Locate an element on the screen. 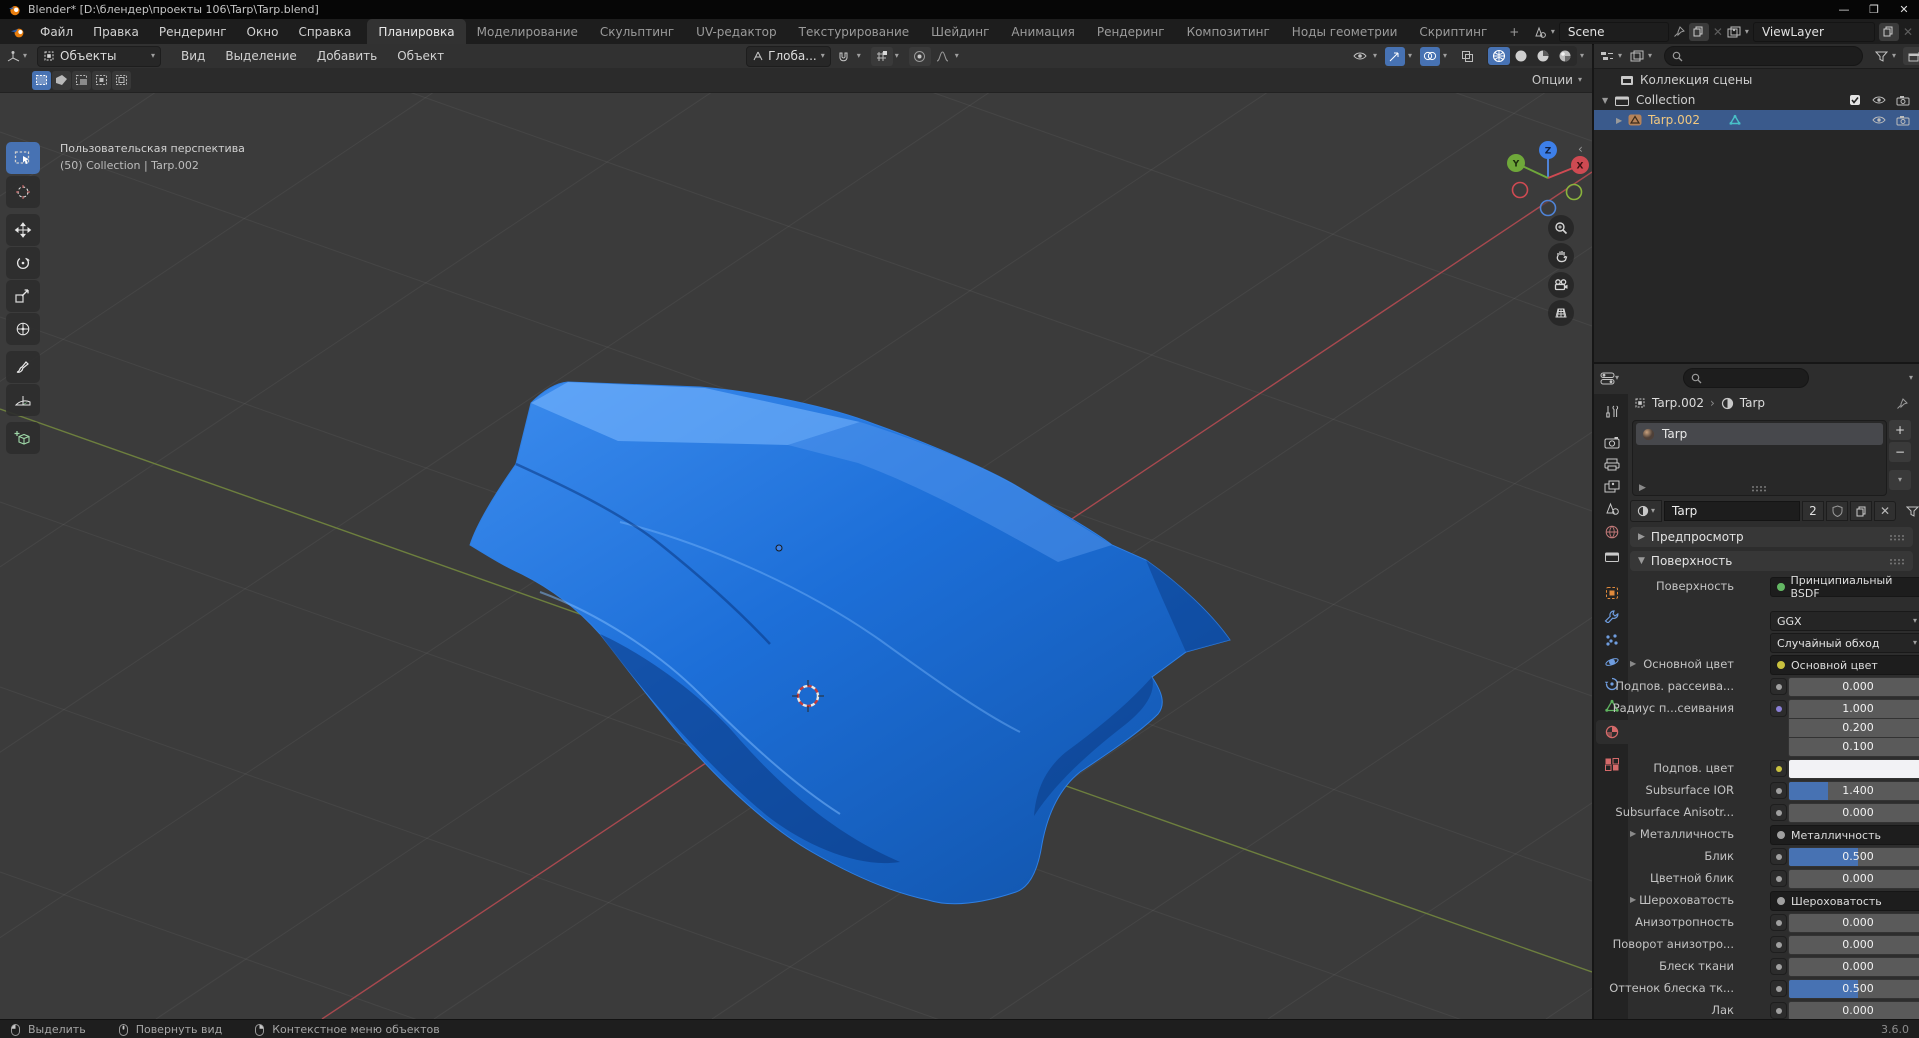 This screenshot has width=1919, height=1038. users-count-button: 2 is located at coordinates (1813, 511).